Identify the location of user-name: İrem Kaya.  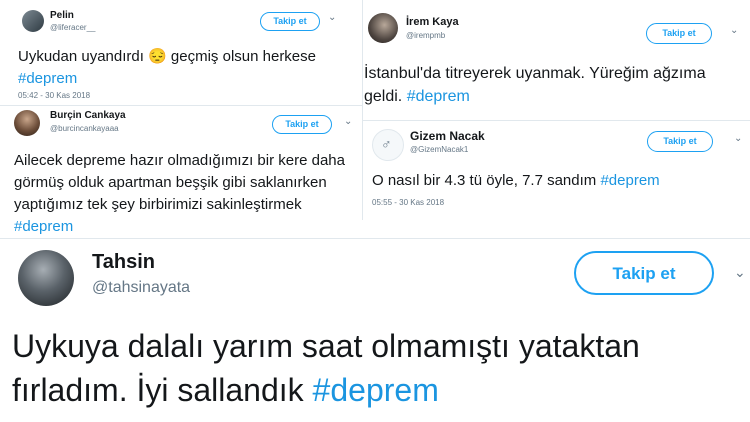
(432, 22).